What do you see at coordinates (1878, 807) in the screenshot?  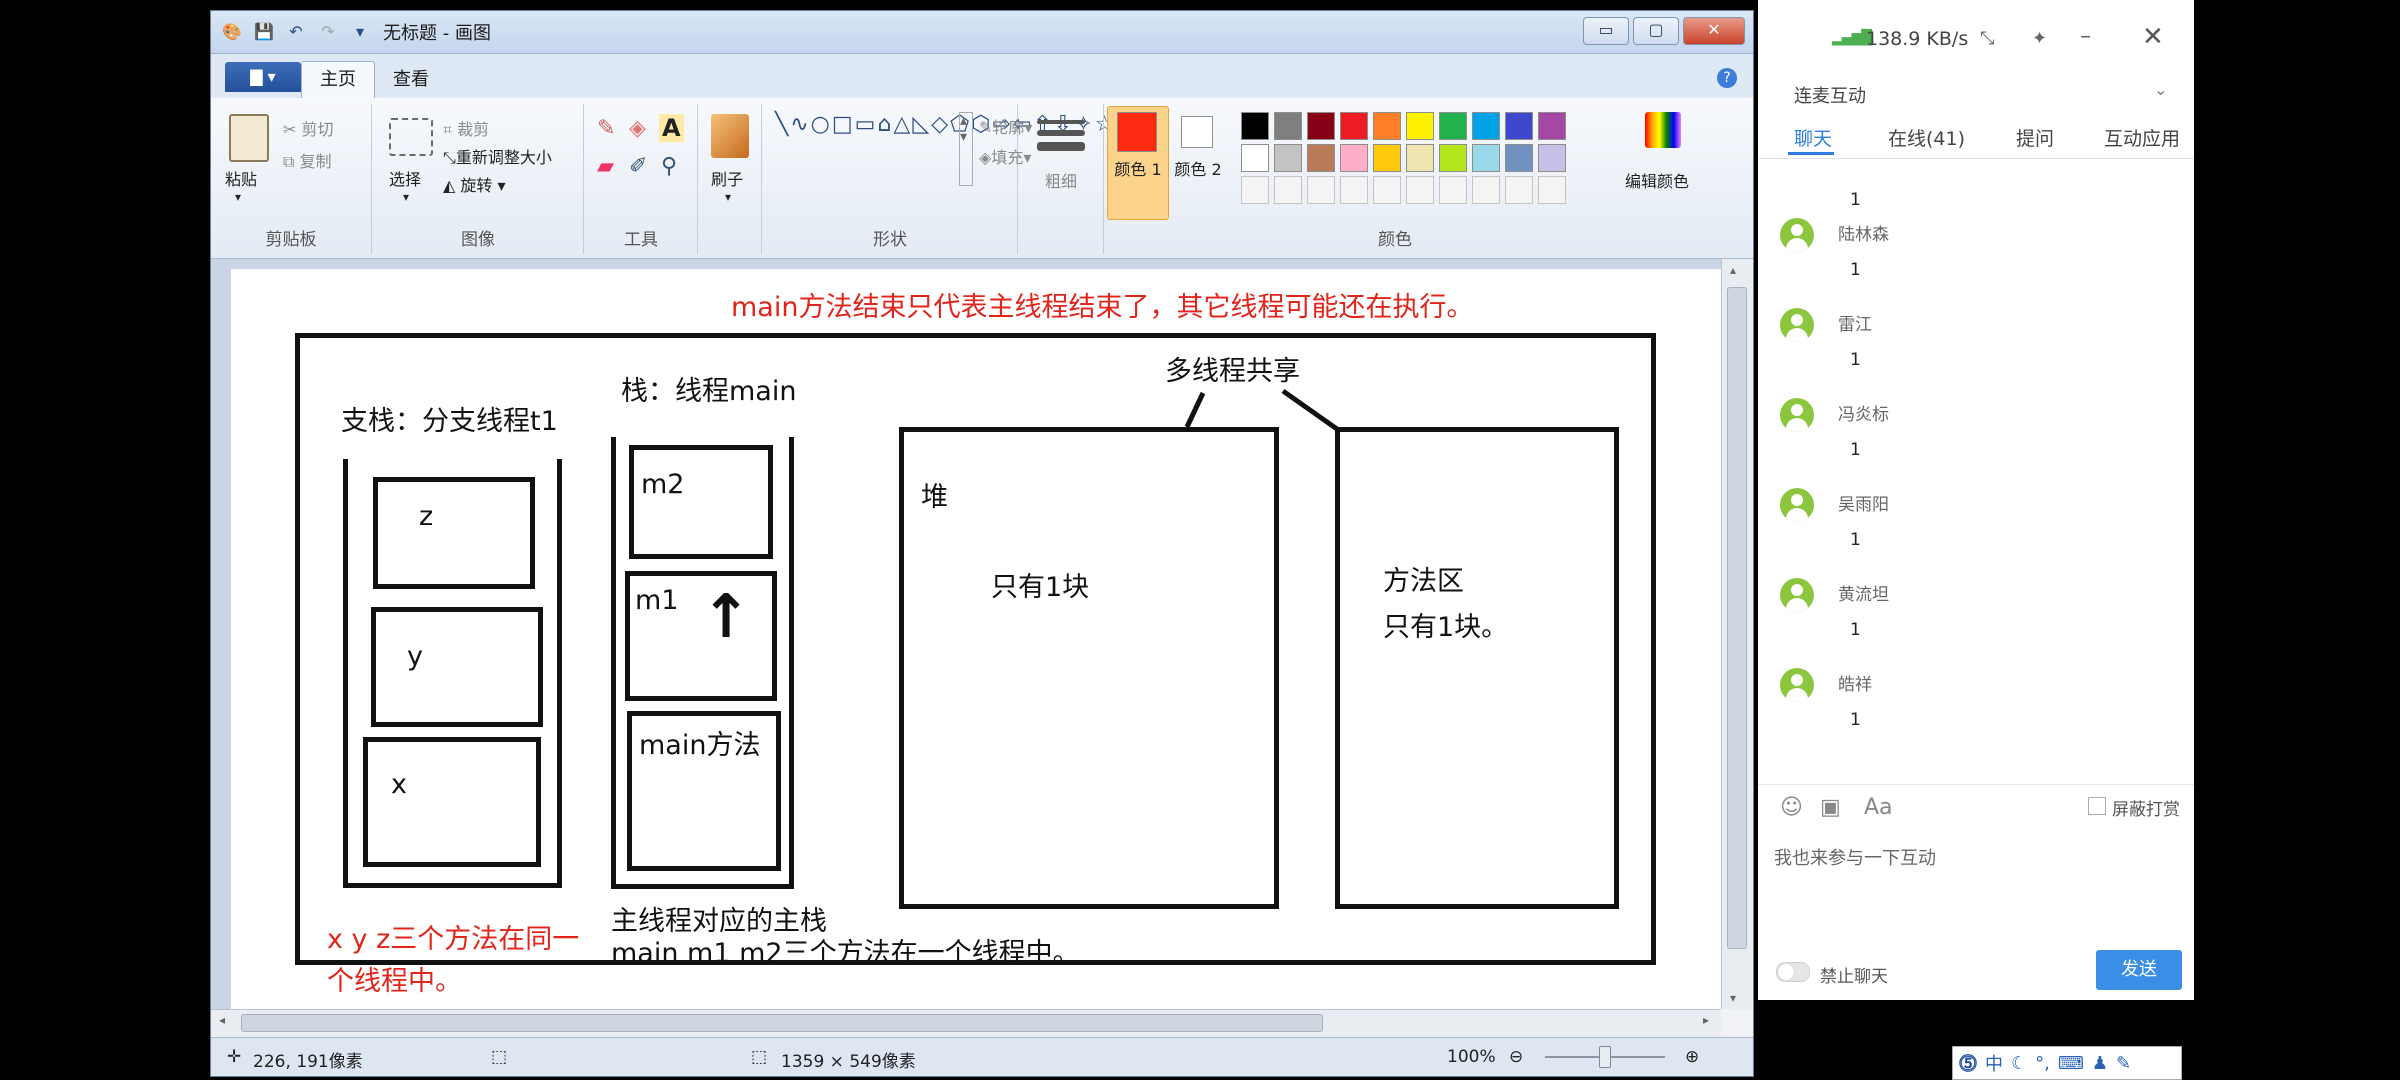 I see `font-icon: Aa` at bounding box center [1878, 807].